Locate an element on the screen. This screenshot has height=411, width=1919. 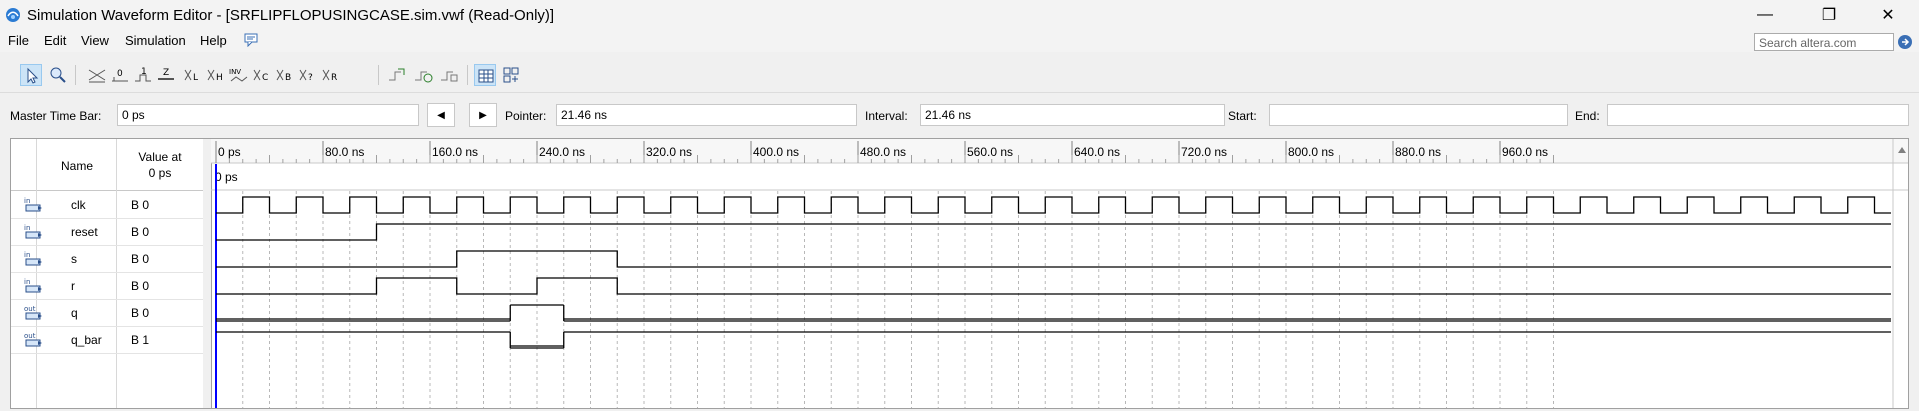
restore-icon: ❐ is located at coordinates (1829, 15).